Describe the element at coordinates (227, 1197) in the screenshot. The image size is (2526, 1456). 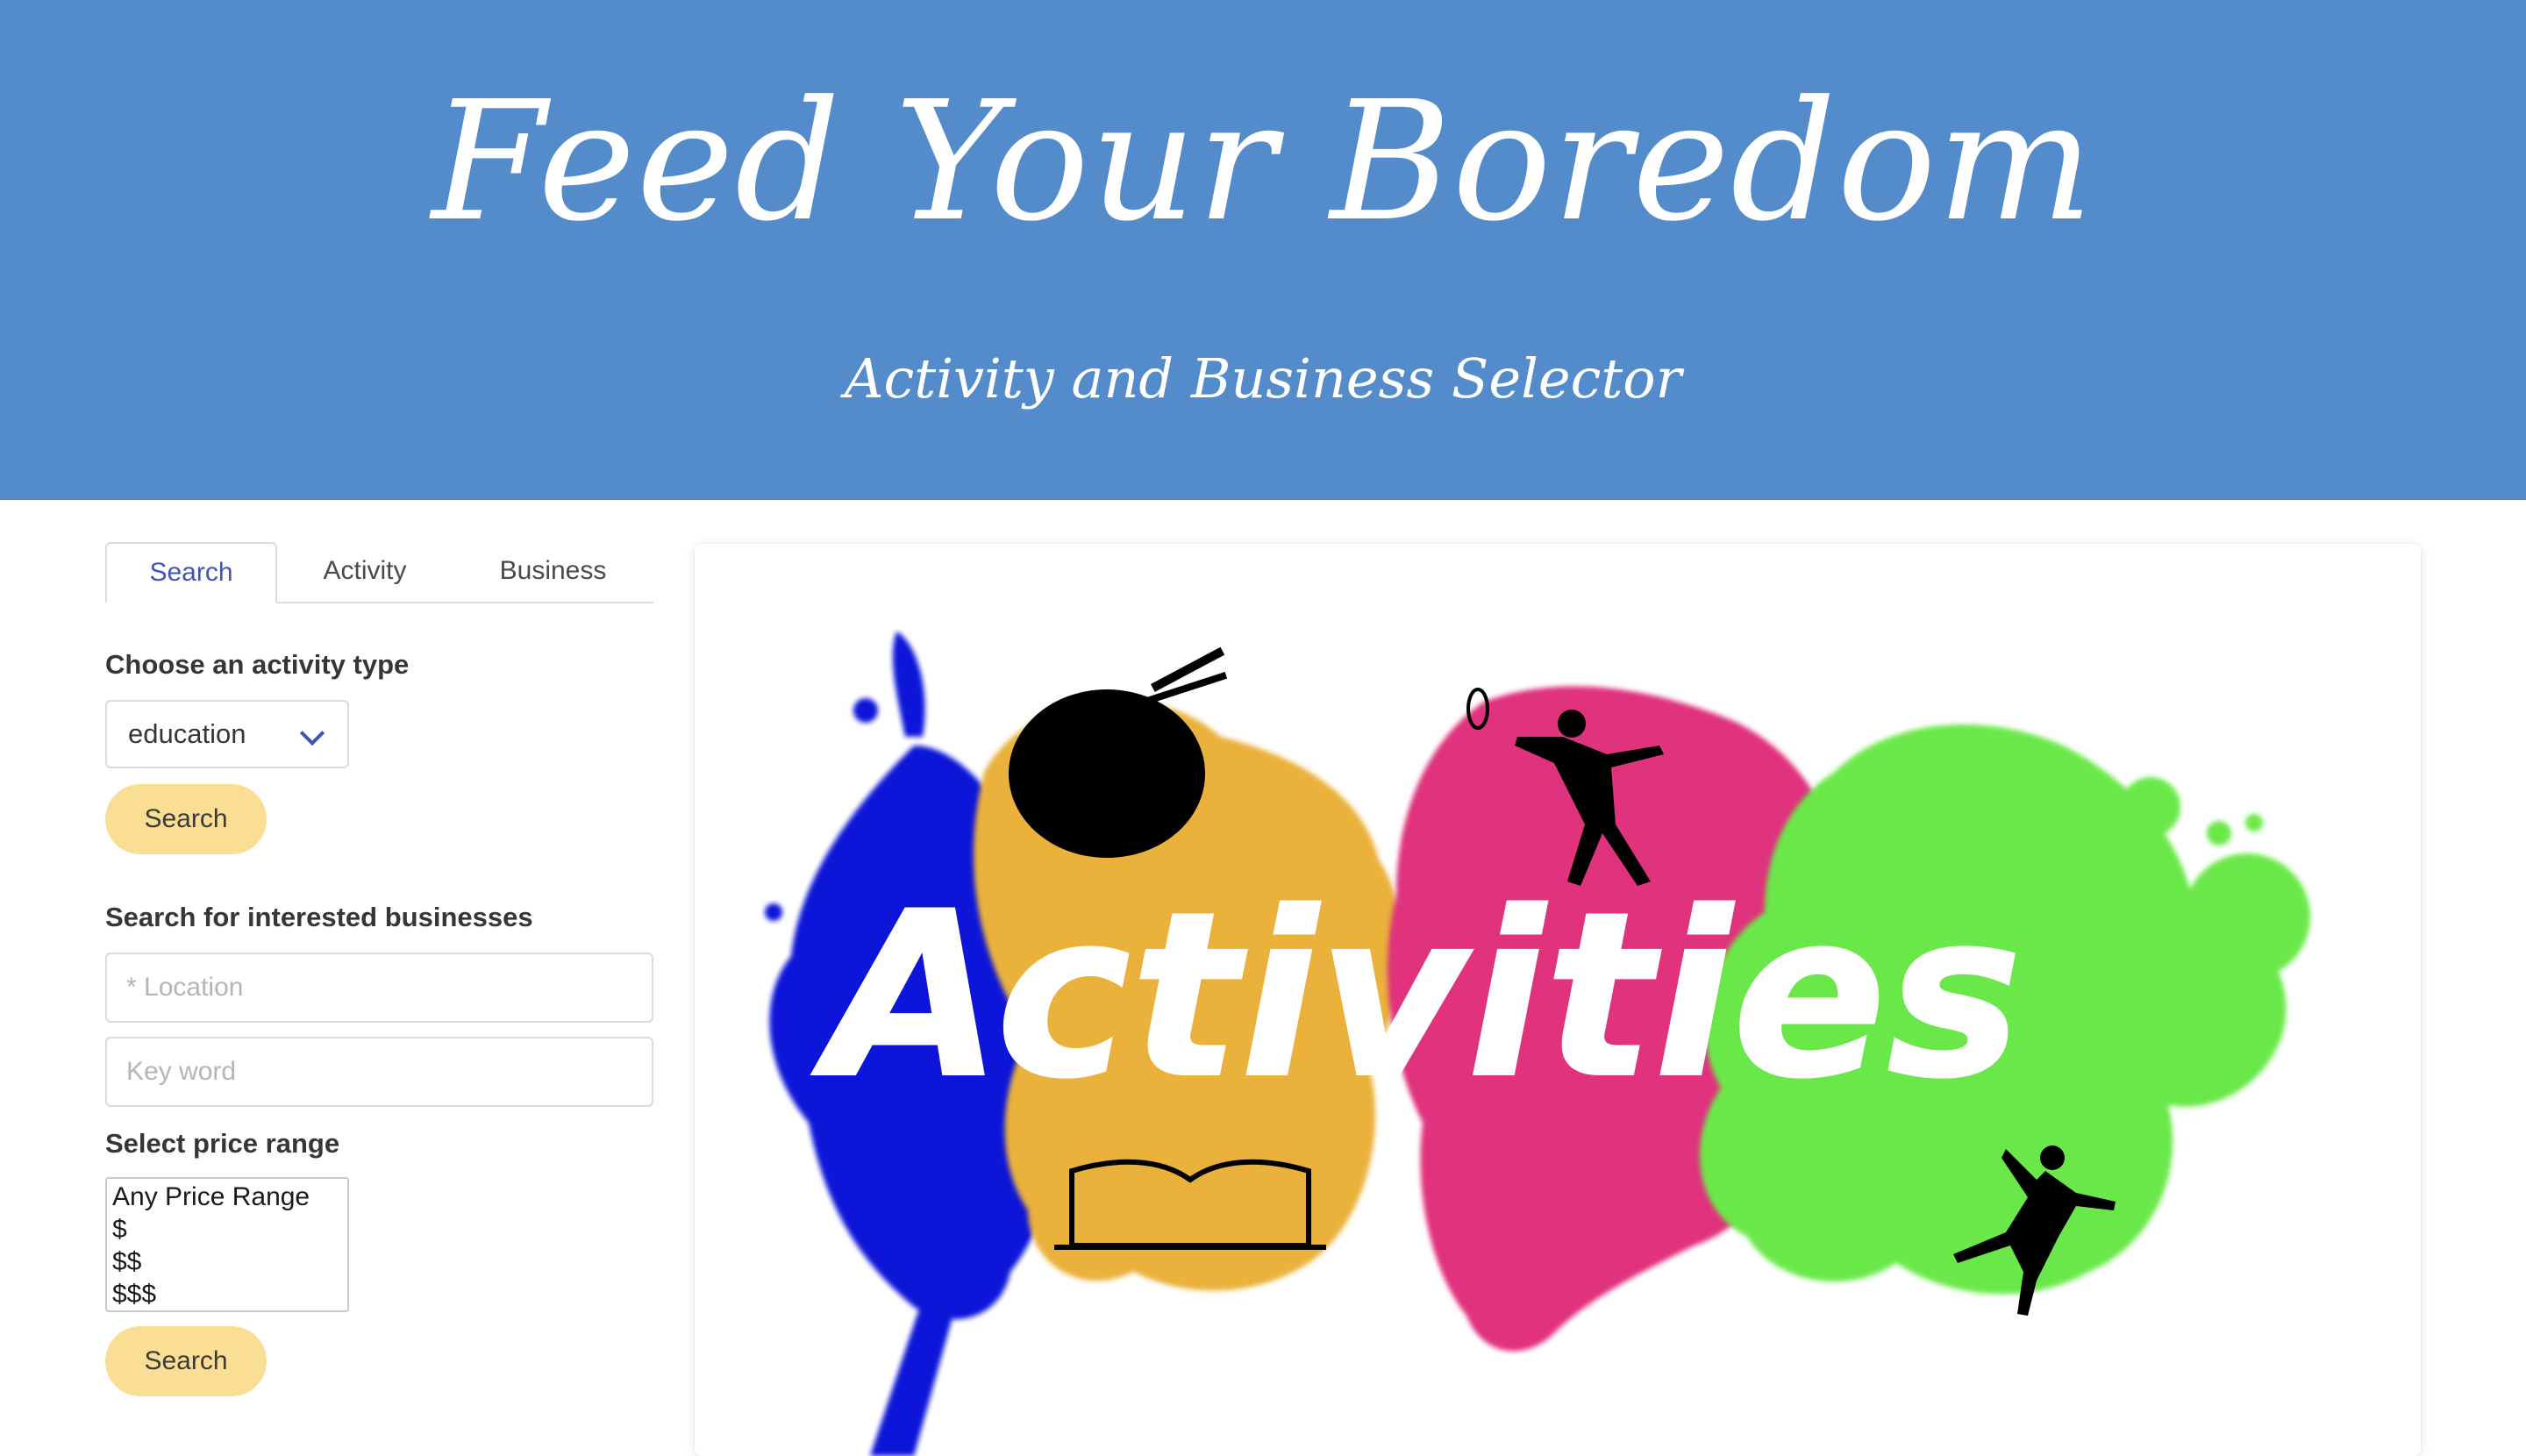
I see `price-option-any: Any Price Range` at that location.